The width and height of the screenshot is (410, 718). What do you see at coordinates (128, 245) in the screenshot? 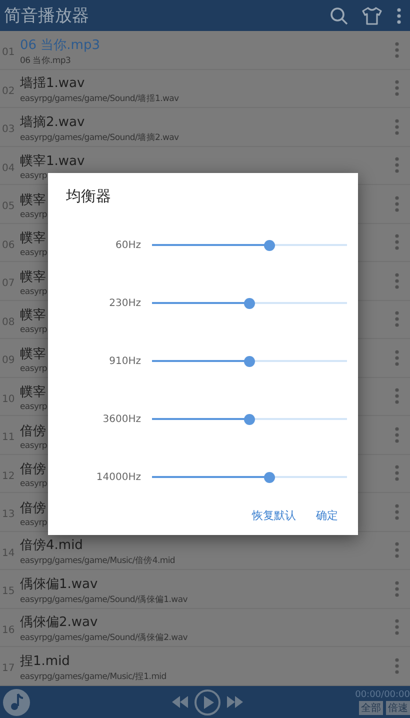
I see `frequency-label: 60Hz` at bounding box center [128, 245].